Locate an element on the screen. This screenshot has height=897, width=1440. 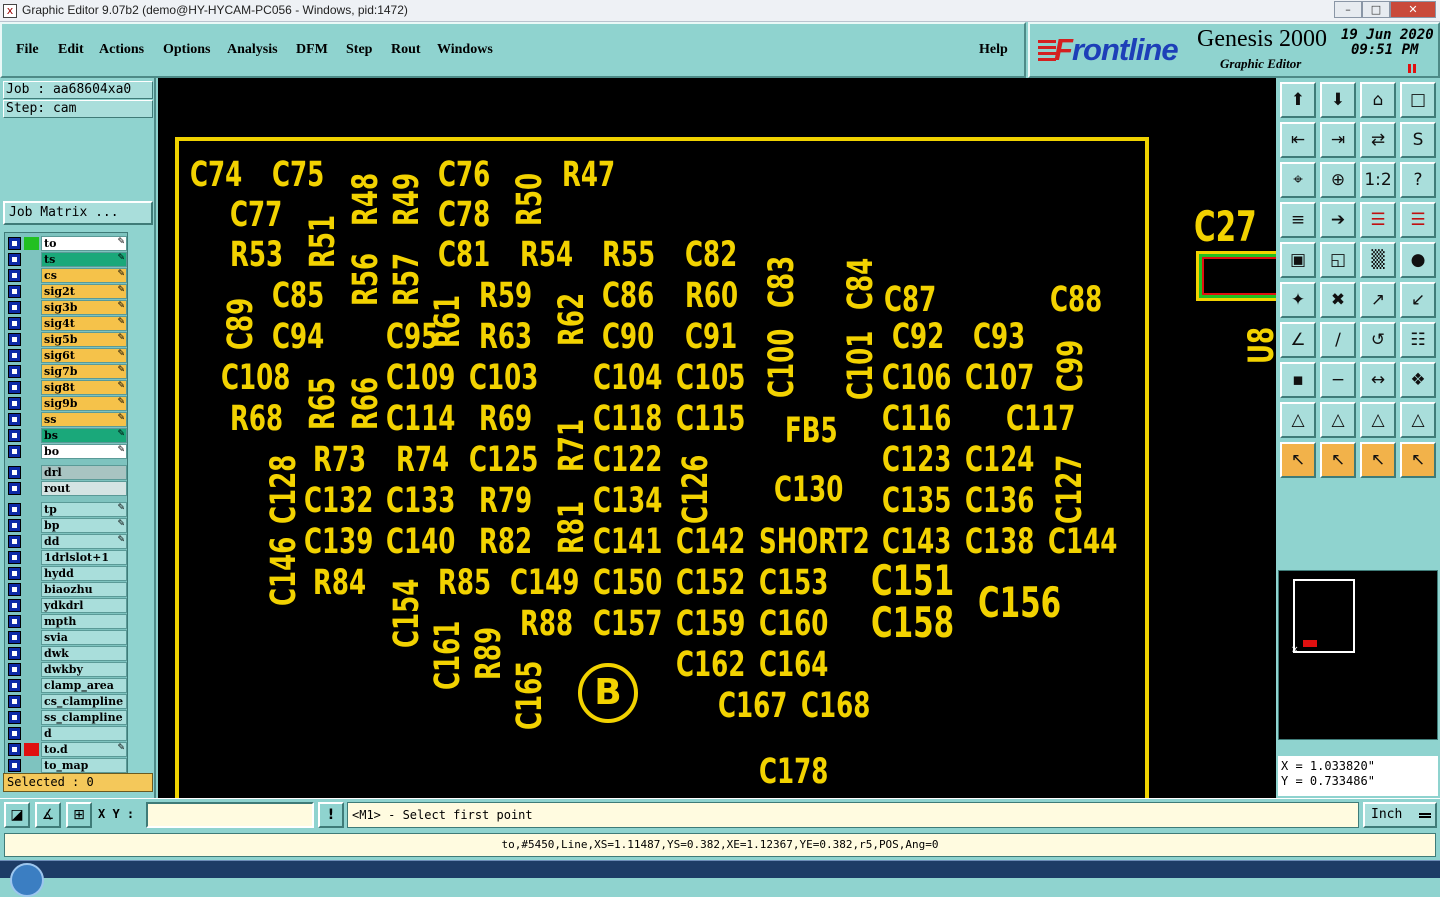
component-label-r55: R55 is located at coordinates (628, 255).